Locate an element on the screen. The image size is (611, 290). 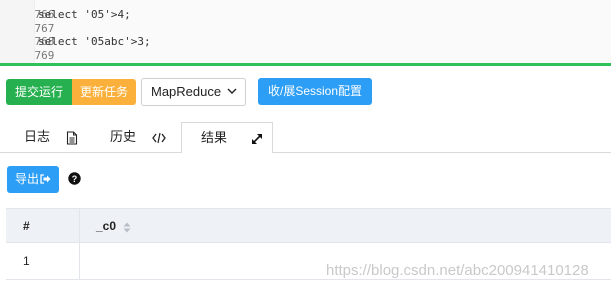
tab-history: 历史 is located at coordinates (138, 137).